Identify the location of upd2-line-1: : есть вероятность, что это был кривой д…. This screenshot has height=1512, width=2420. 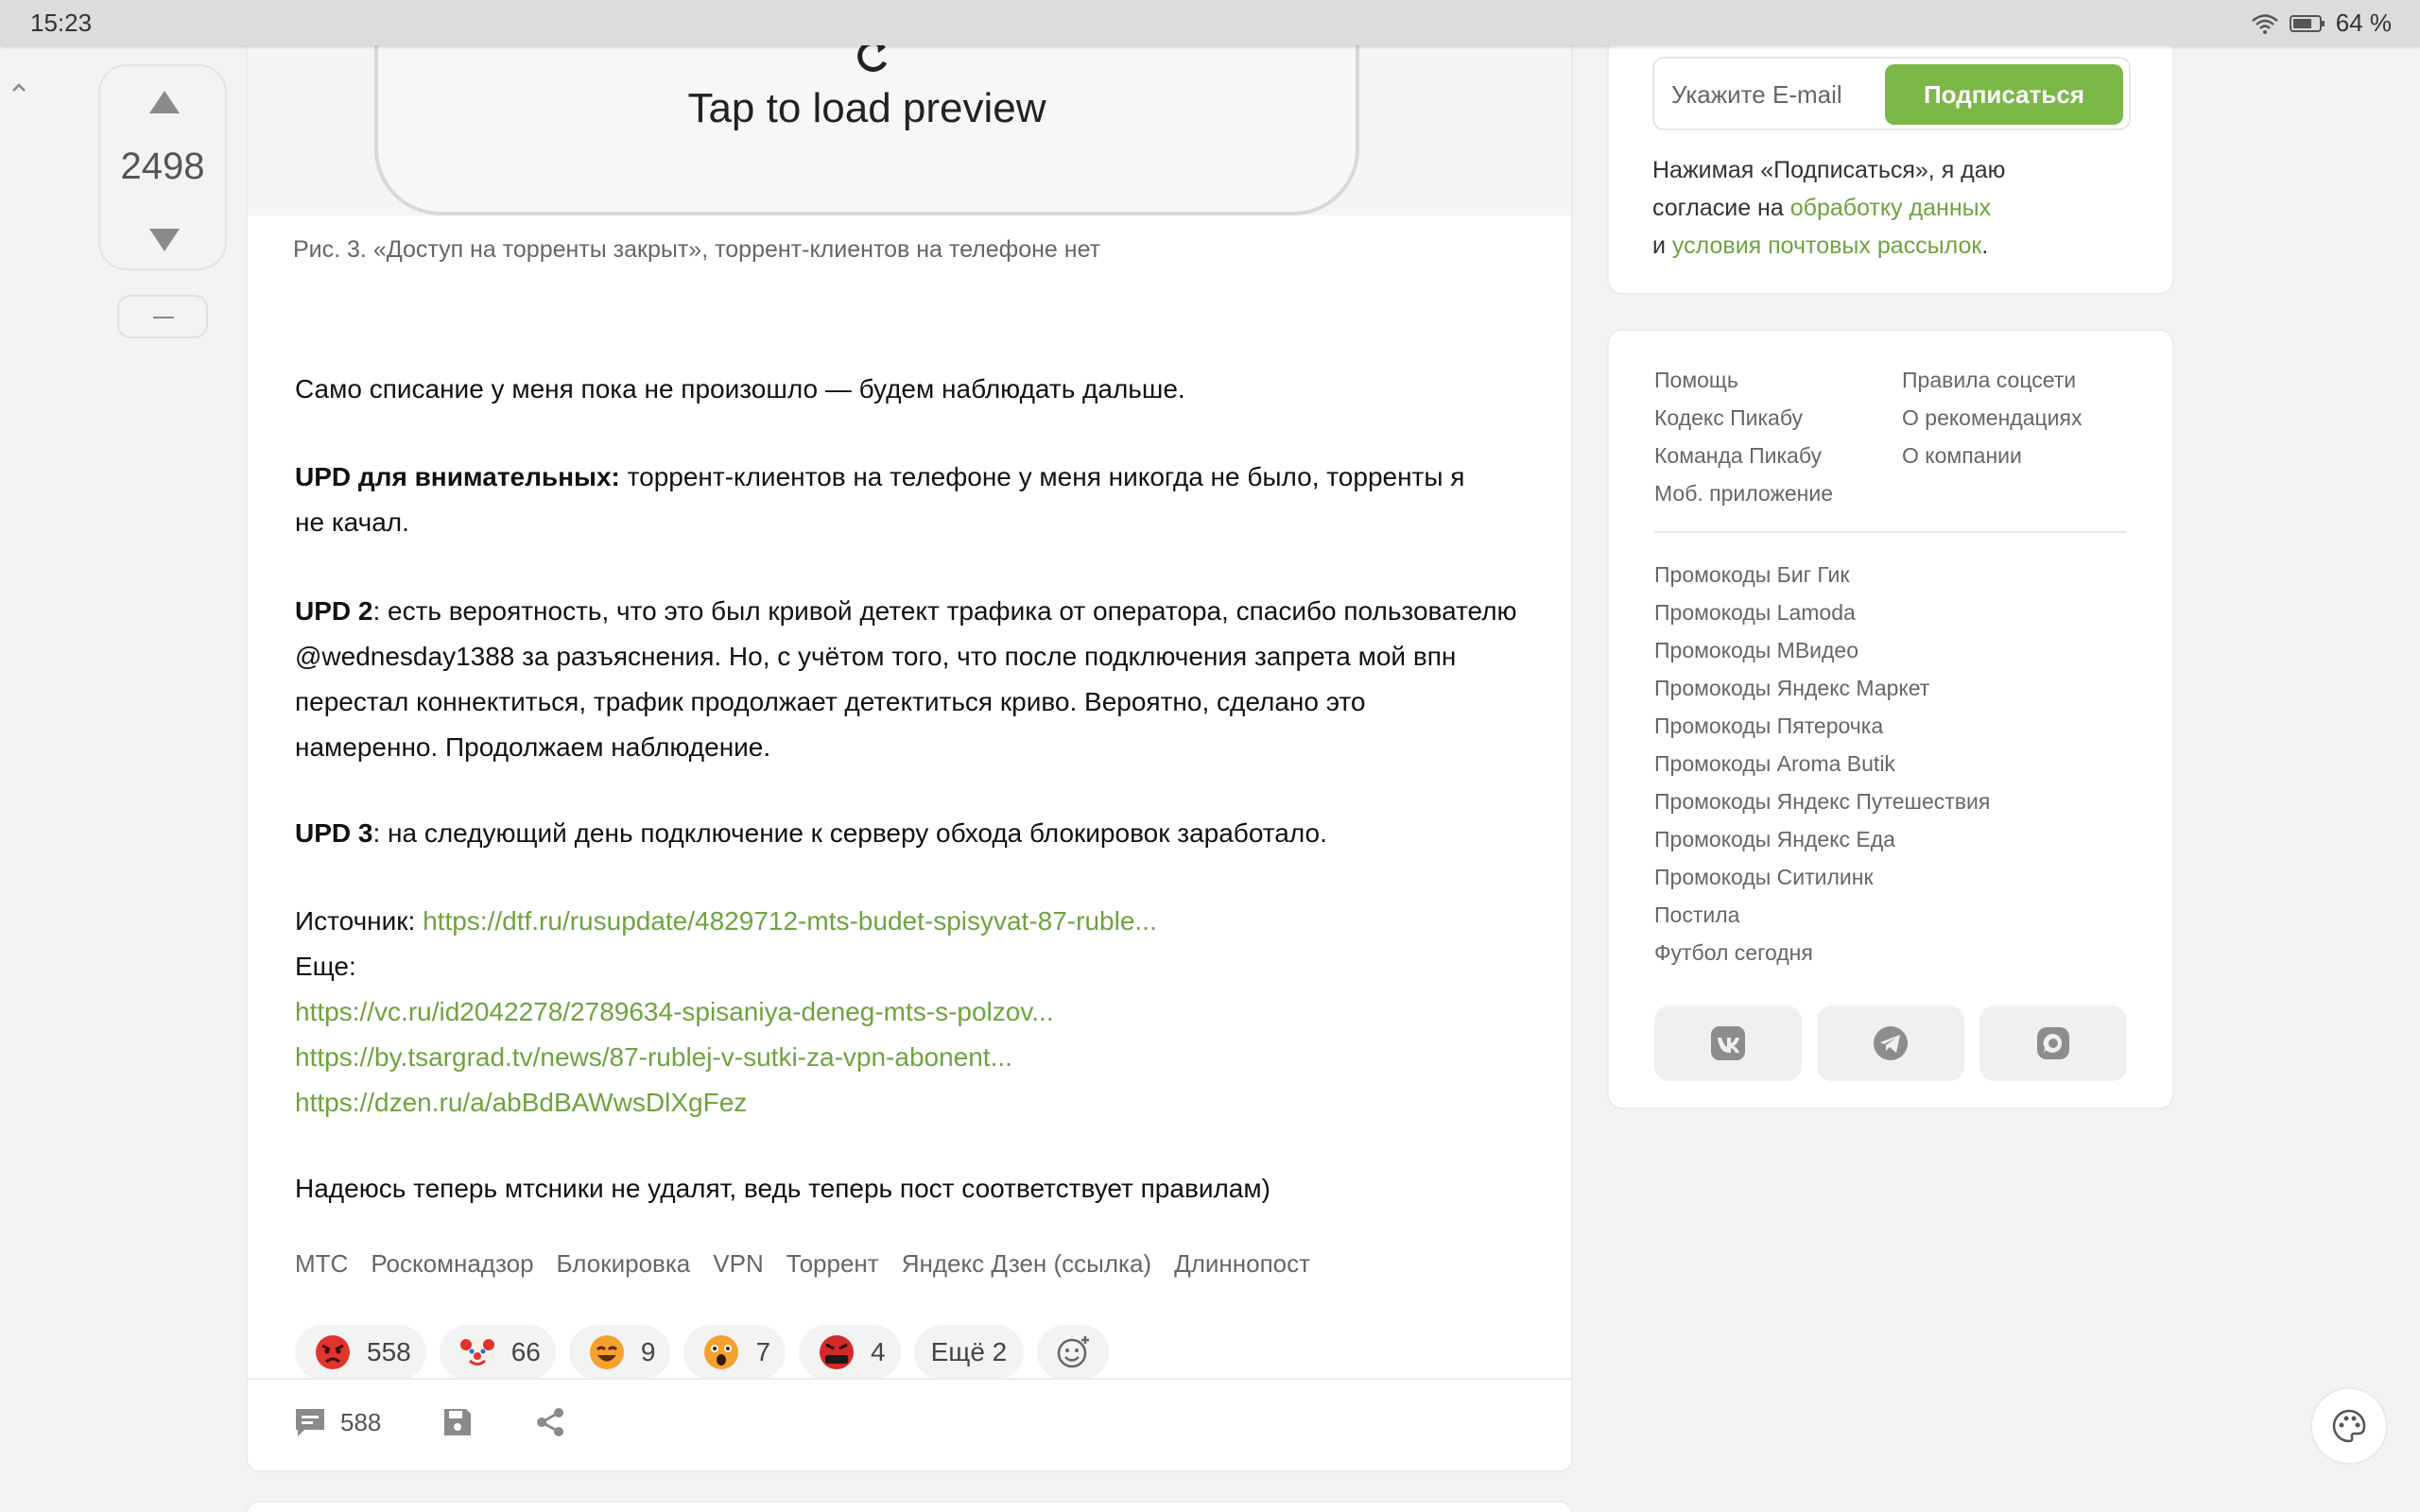
(945, 611).